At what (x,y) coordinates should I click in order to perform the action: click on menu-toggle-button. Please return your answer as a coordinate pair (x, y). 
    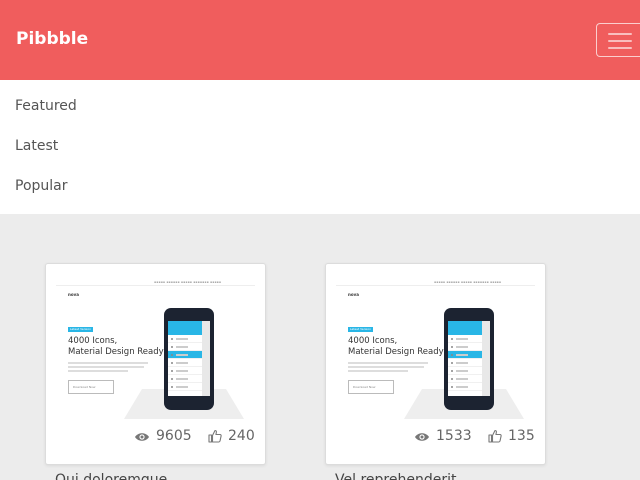
    Looking at the image, I should click on (618, 40).